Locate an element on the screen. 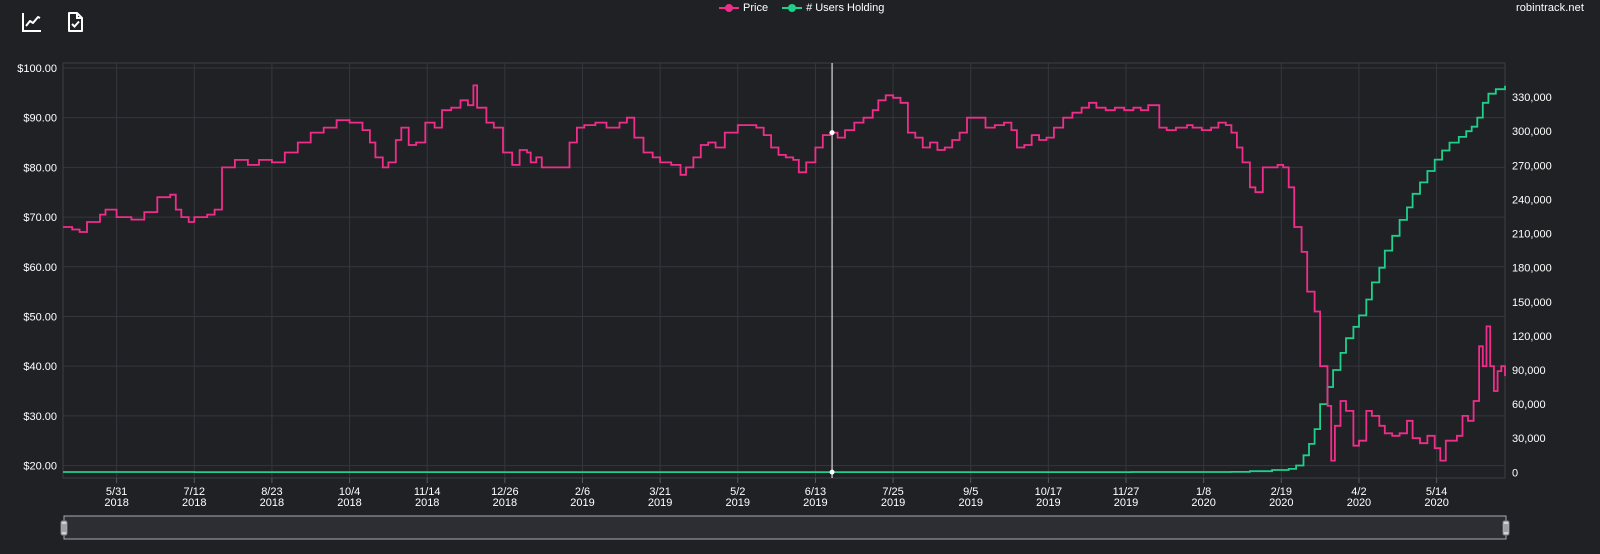 Image resolution: width=1600 pixels, height=554 pixels. y-right-tick-label: 150,000 is located at coordinates (1532, 303).